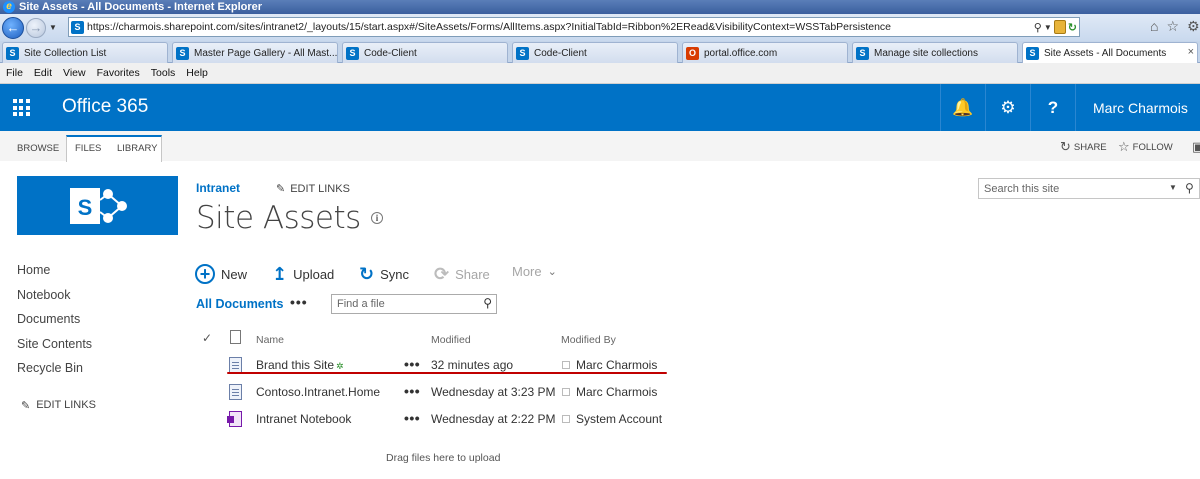 This screenshot has width=1200, height=479. I want to click on more-button: More ⌄, so click(534, 271).